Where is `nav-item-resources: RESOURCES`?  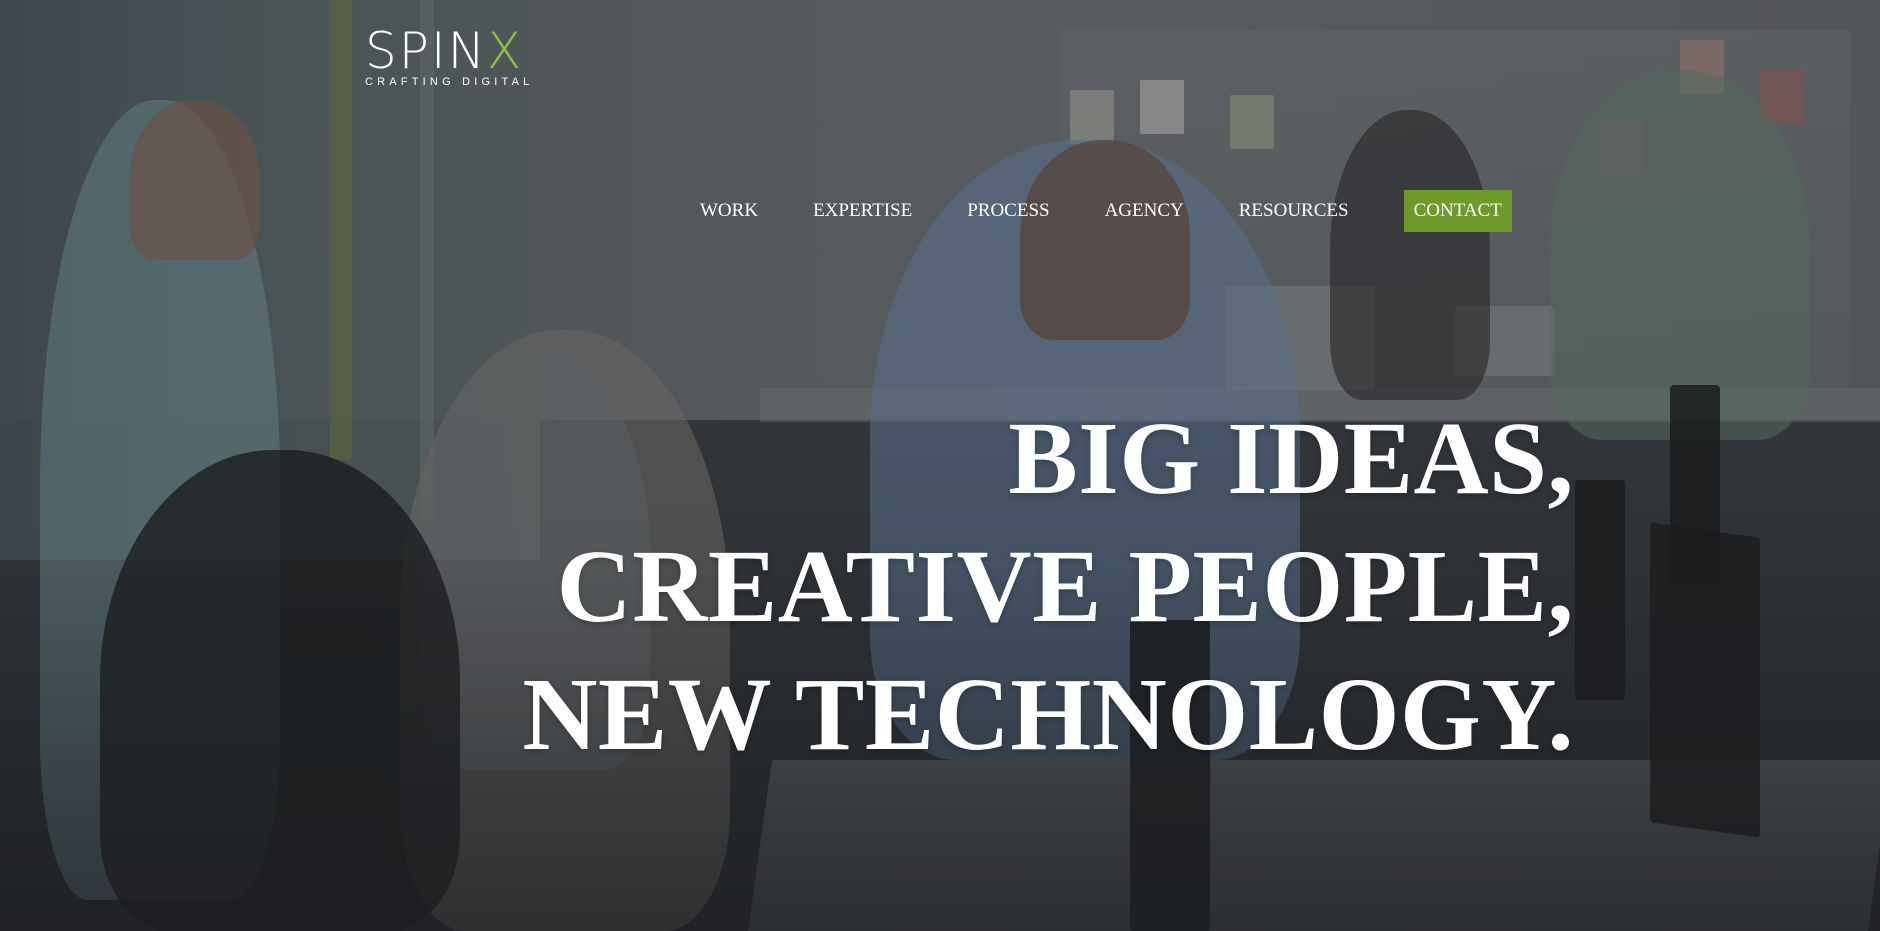 nav-item-resources: RESOURCES is located at coordinates (1294, 211).